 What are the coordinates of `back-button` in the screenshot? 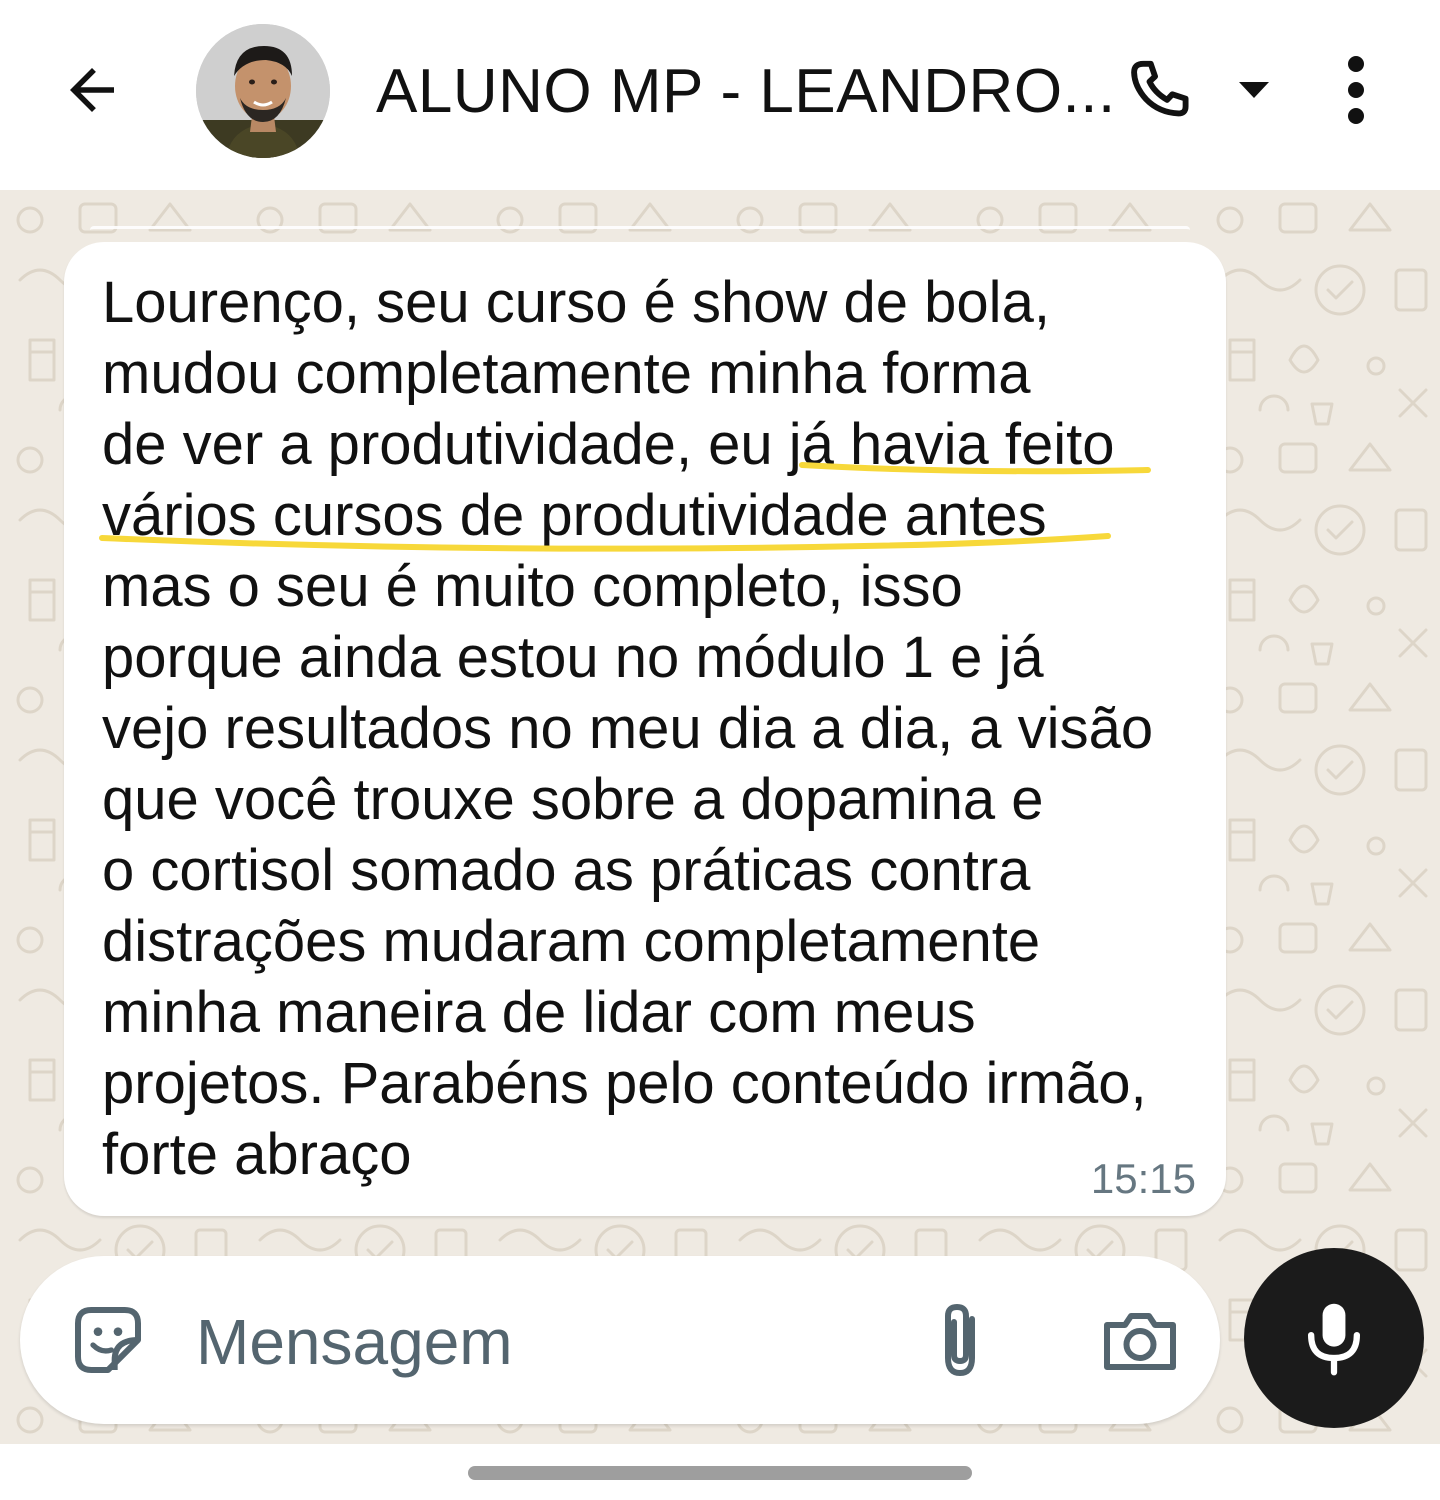 It's located at (92, 90).